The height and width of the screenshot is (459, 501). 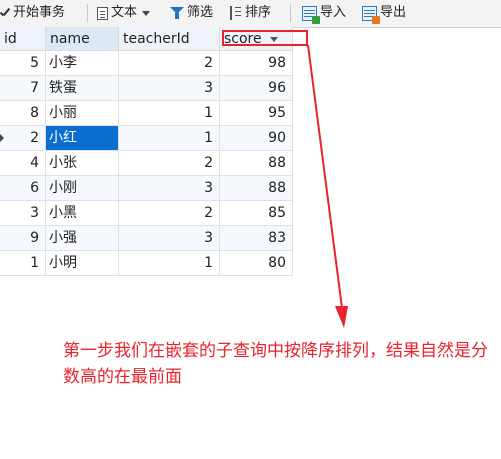 I want to click on annotation-arrow, so click(x=327, y=186).